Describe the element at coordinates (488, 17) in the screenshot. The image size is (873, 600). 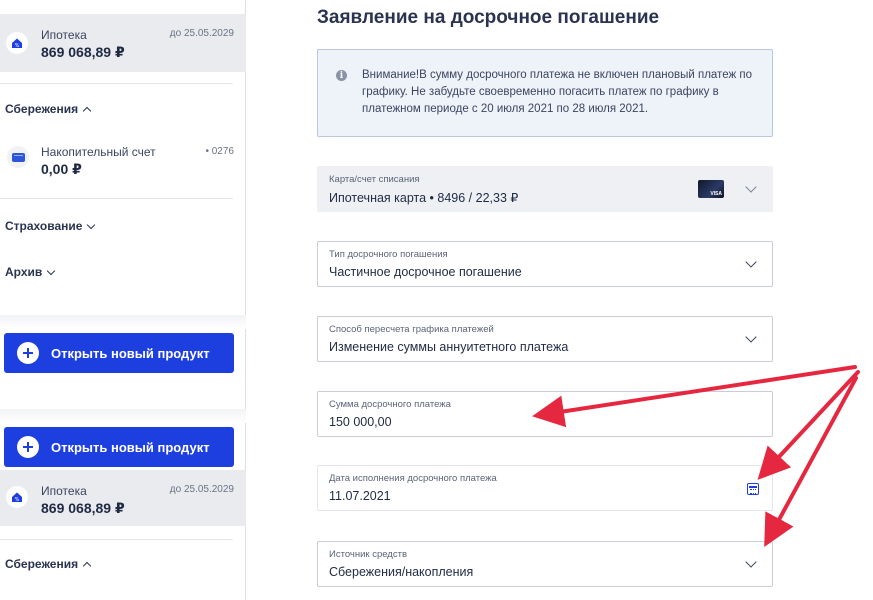
I see `page-title: Заявление на досрочное погашение` at that location.